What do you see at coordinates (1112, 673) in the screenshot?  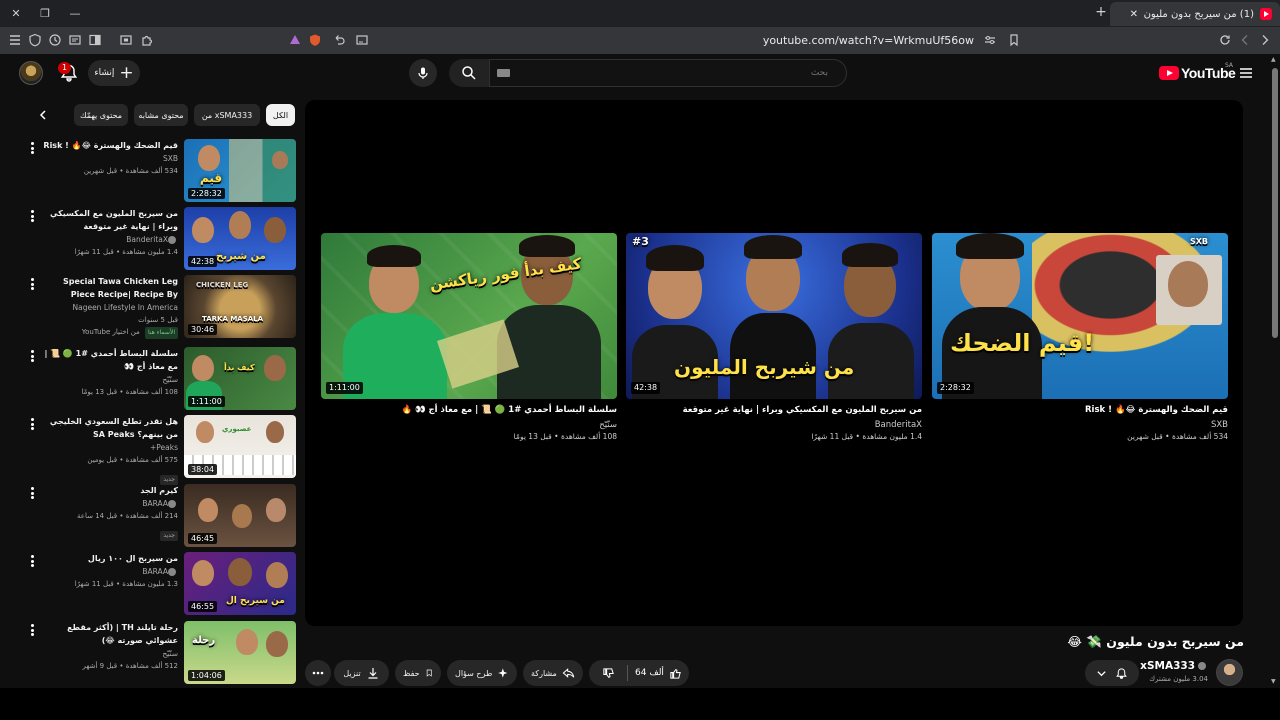 I see `subscription-button` at bounding box center [1112, 673].